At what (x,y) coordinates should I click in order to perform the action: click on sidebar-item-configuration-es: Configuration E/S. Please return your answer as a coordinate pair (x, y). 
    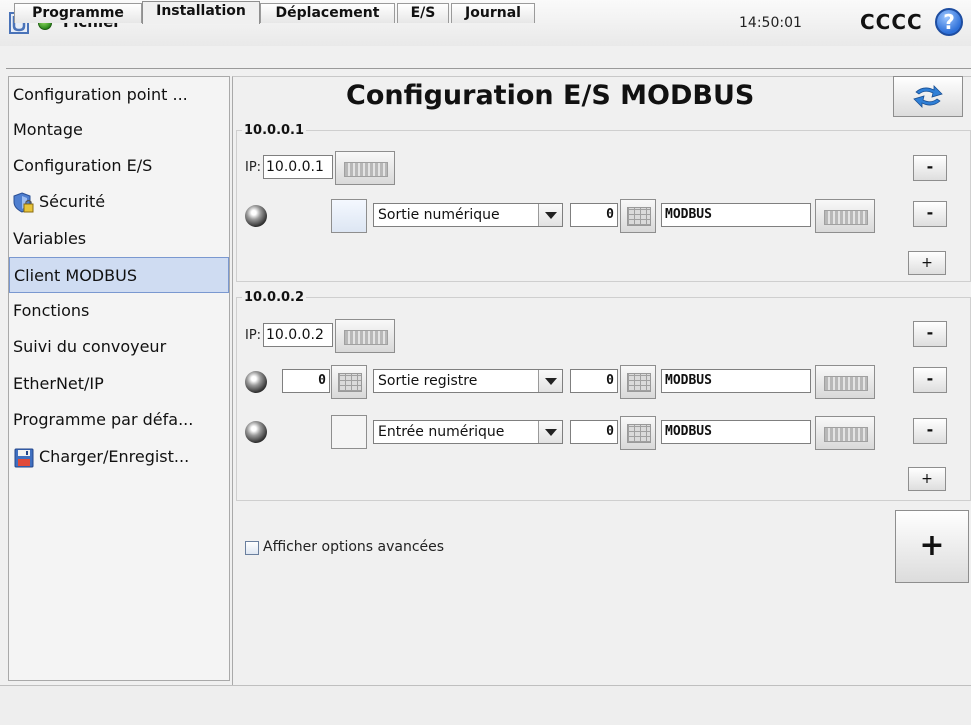
    Looking at the image, I should click on (119, 166).